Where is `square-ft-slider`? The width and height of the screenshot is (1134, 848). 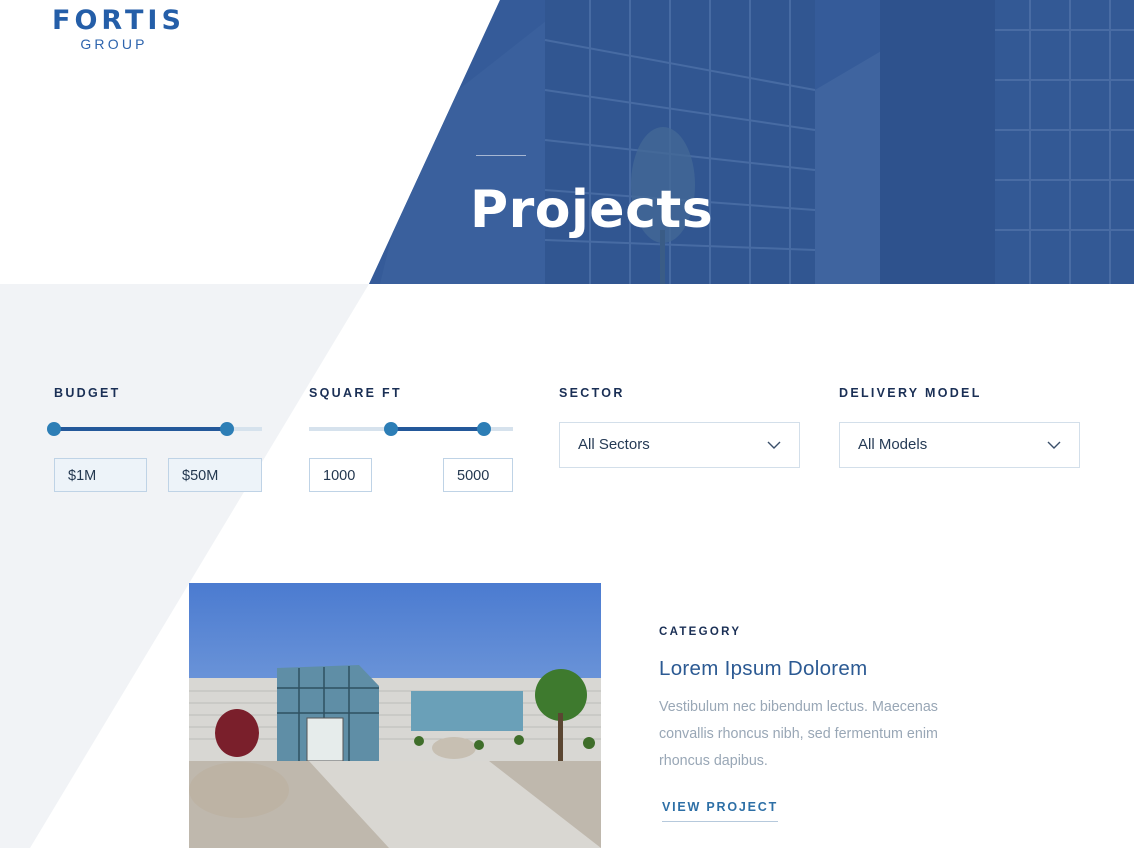 square-ft-slider is located at coordinates (411, 429).